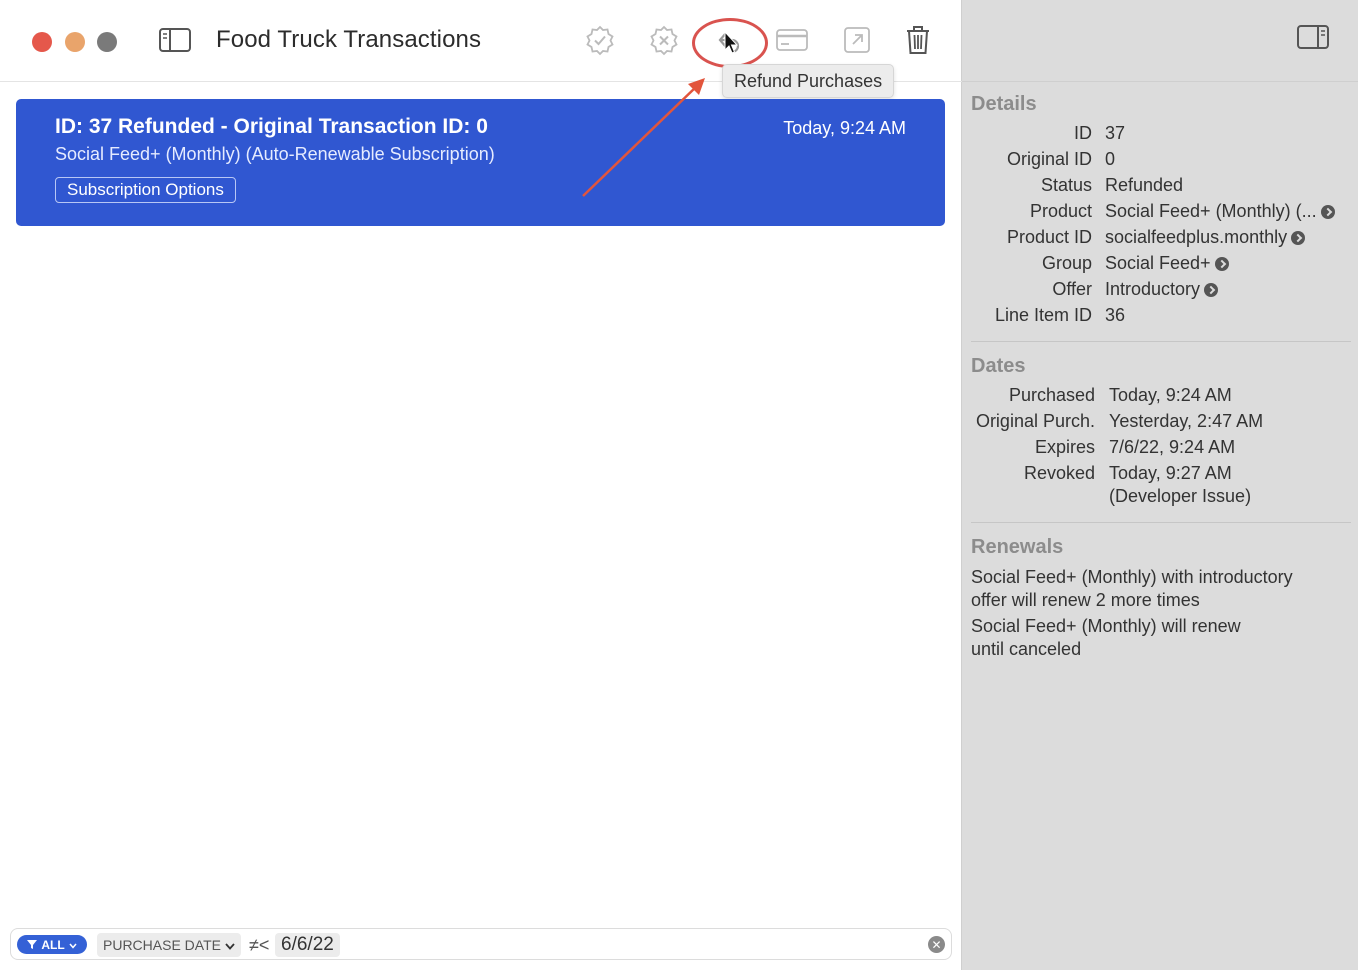 The height and width of the screenshot is (970, 1358). What do you see at coordinates (600, 40) in the screenshot?
I see `approve-icon` at bounding box center [600, 40].